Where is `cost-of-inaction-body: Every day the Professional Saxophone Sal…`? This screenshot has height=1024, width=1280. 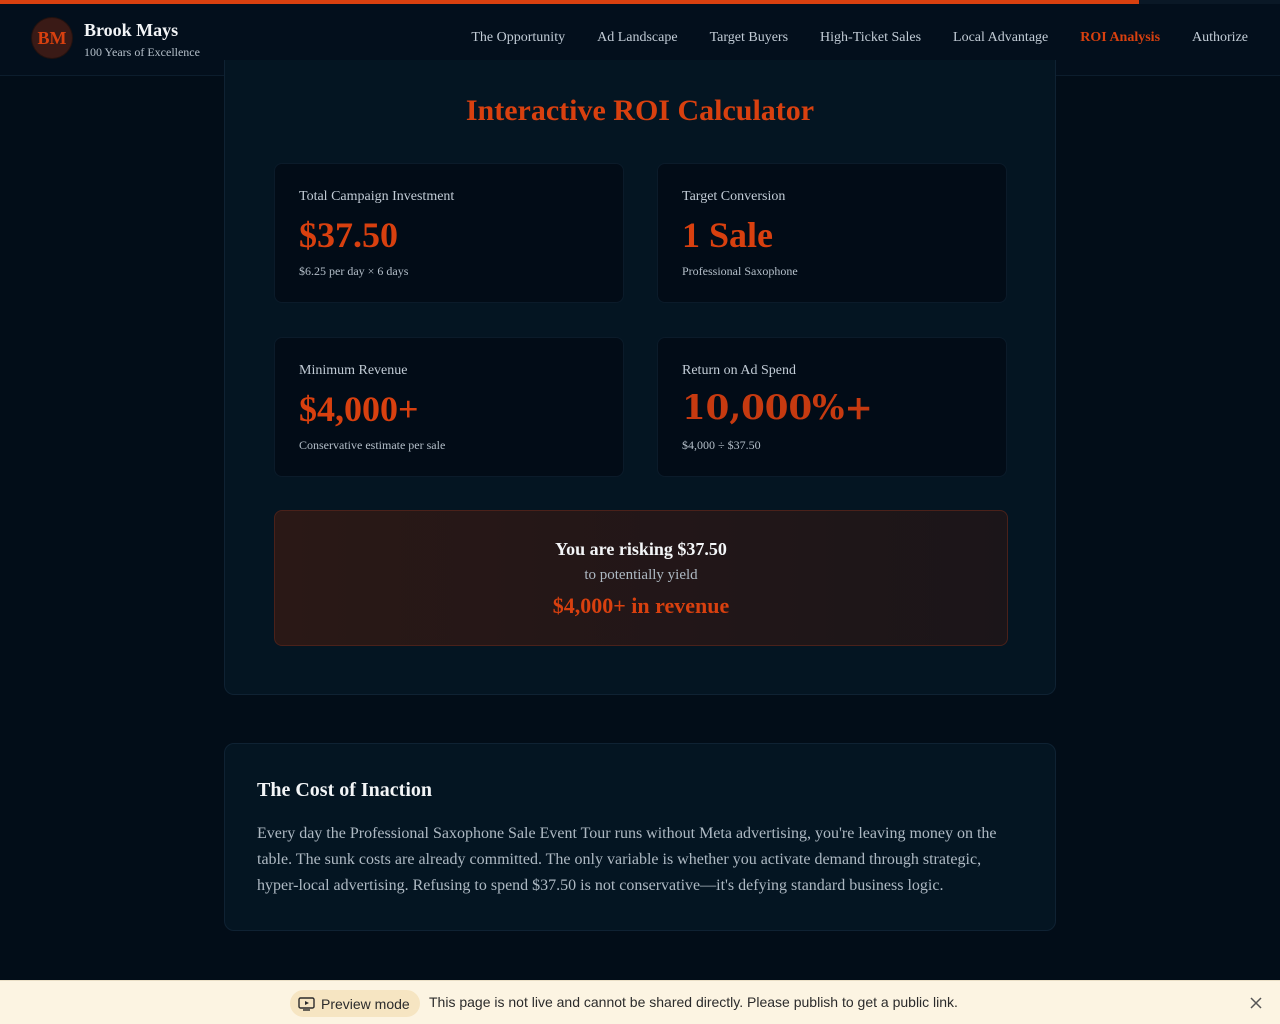
cost-of-inaction-body: Every day the Professional Saxophone Sal… is located at coordinates (627, 859).